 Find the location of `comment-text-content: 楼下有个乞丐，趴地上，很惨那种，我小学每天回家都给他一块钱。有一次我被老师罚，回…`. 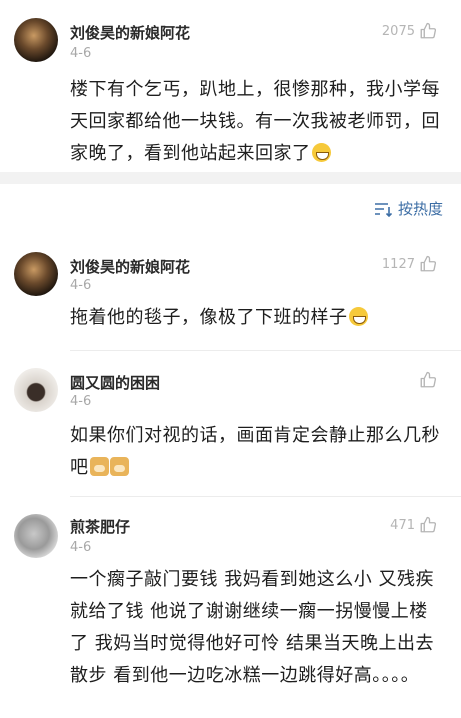

comment-text-content: 楼下有个乞丐，趴地上，很惨那种，我小学每天回家都给他一块钱。有一次我被老师罚，回… is located at coordinates (255, 121).